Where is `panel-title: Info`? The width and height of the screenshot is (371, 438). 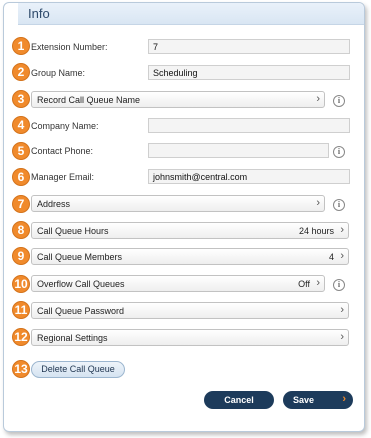 panel-title: Info is located at coordinates (39, 13).